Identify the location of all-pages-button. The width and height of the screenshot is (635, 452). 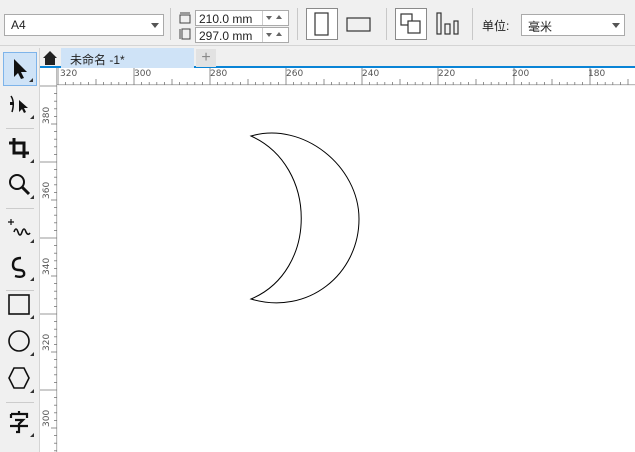
(411, 24).